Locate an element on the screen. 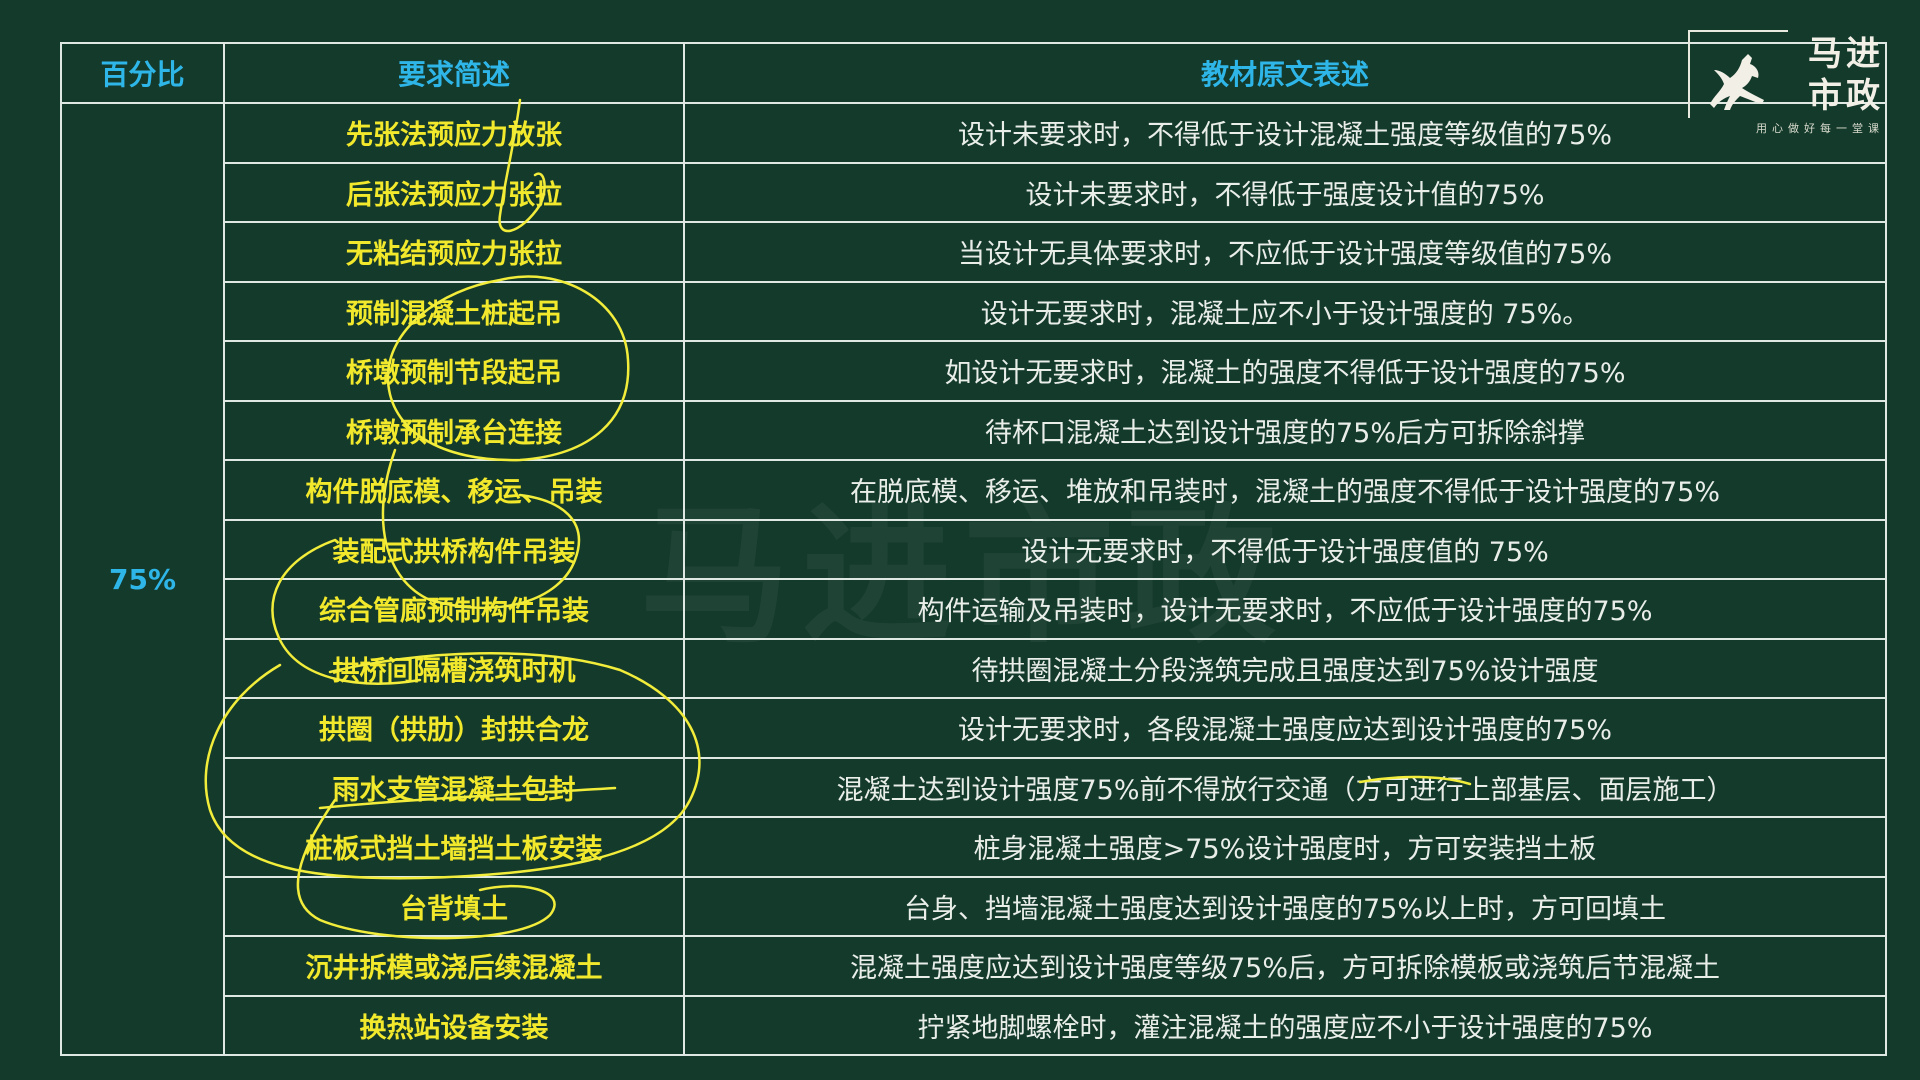 The width and height of the screenshot is (1920, 1080). header-percent: 百分比 is located at coordinates (142, 73).